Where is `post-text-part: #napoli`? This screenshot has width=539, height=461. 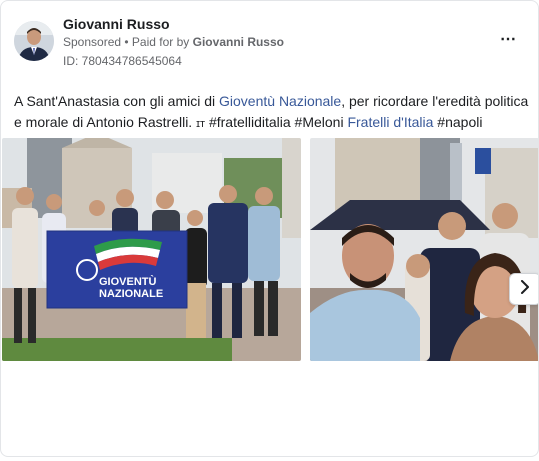
post-text-part: #napoli is located at coordinates (458, 122).